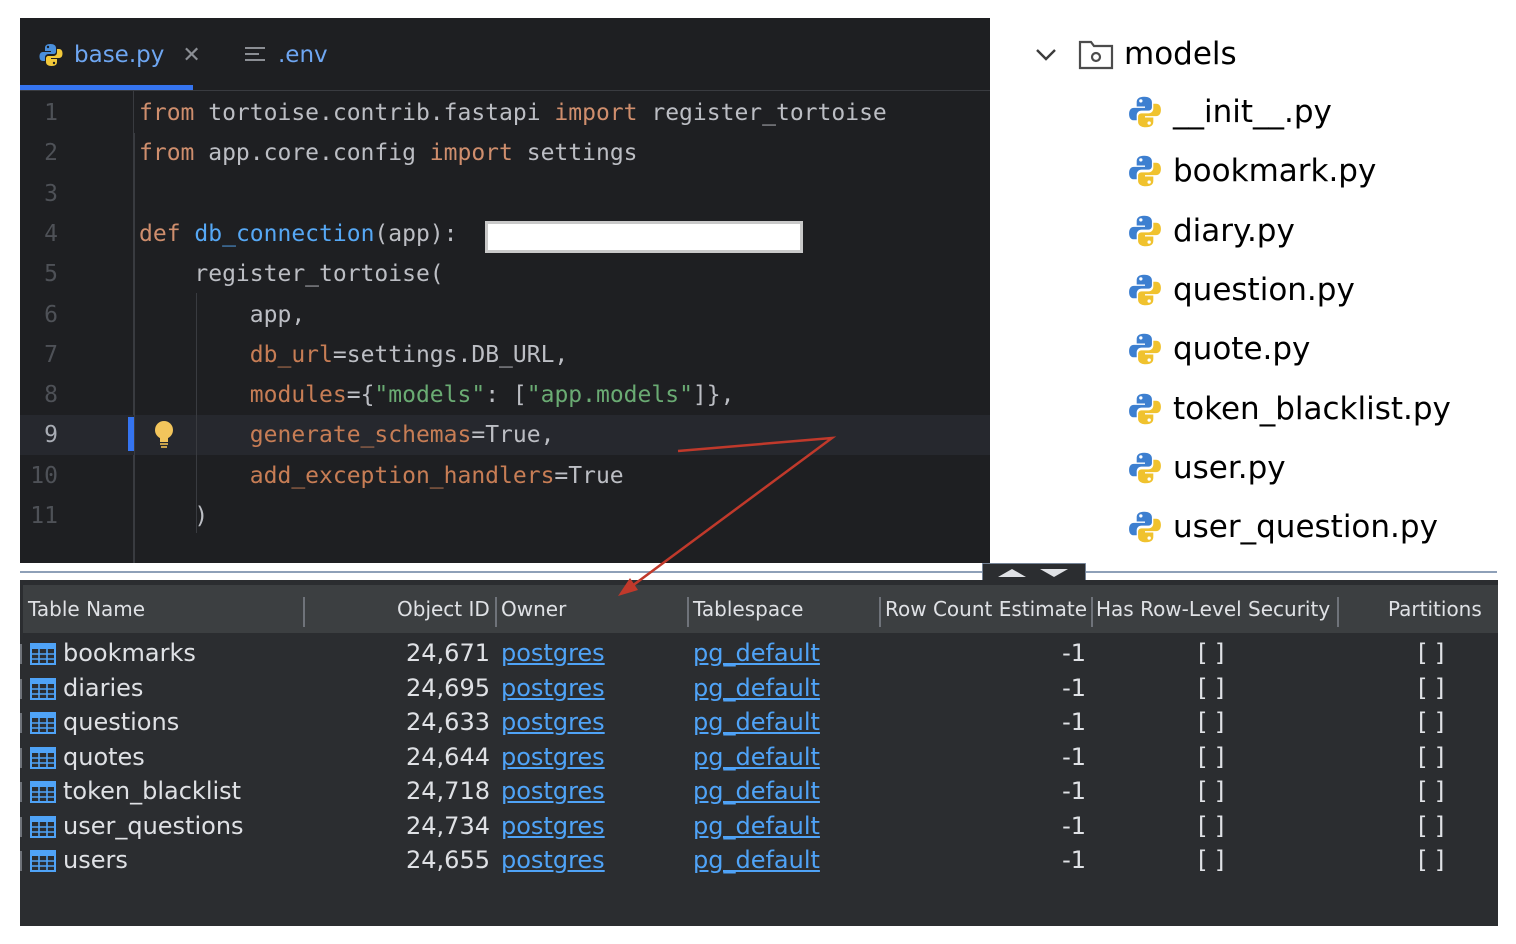 This screenshot has width=1516, height=944. What do you see at coordinates (505, 315) in the screenshot?
I see `code-line: 6 app,` at bounding box center [505, 315].